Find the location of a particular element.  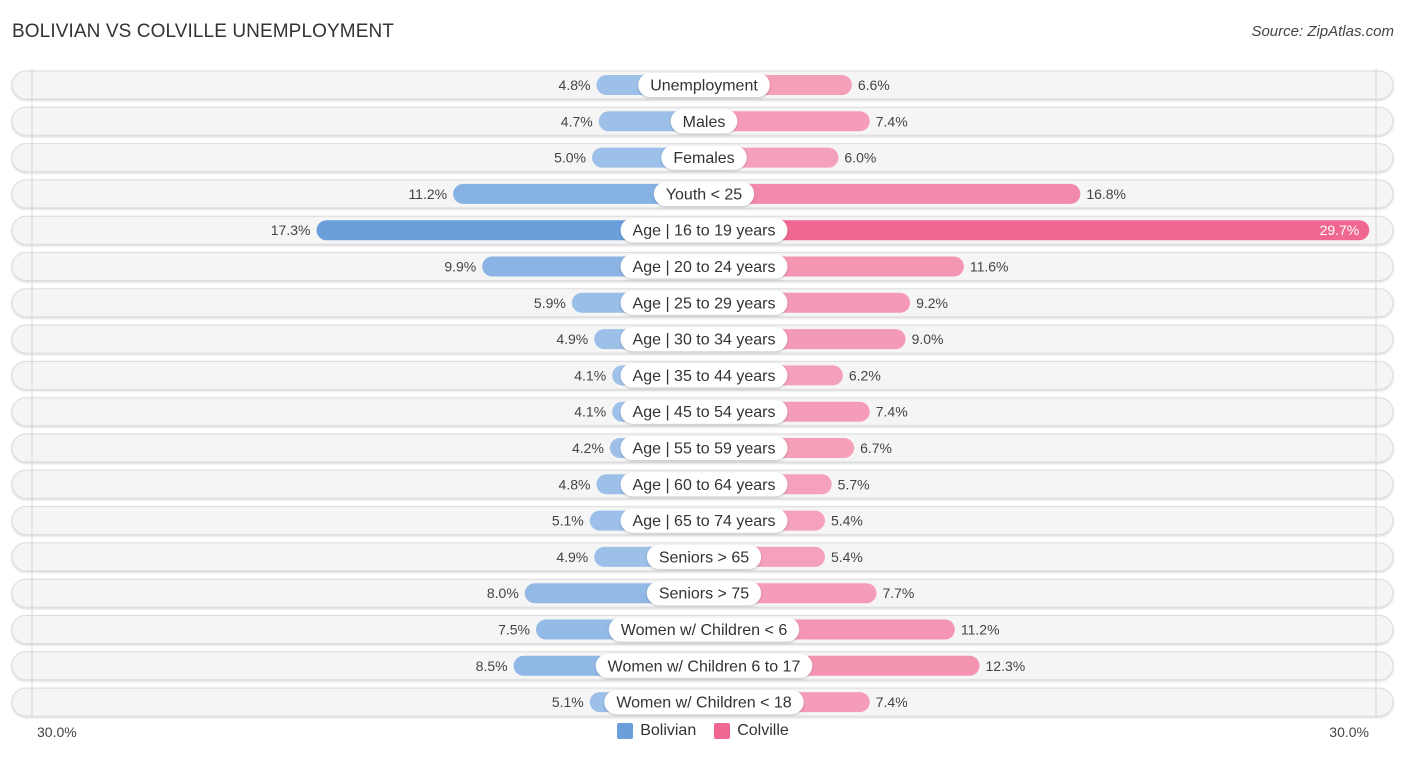

value-label-colville: 11.6% is located at coordinates (989, 267).